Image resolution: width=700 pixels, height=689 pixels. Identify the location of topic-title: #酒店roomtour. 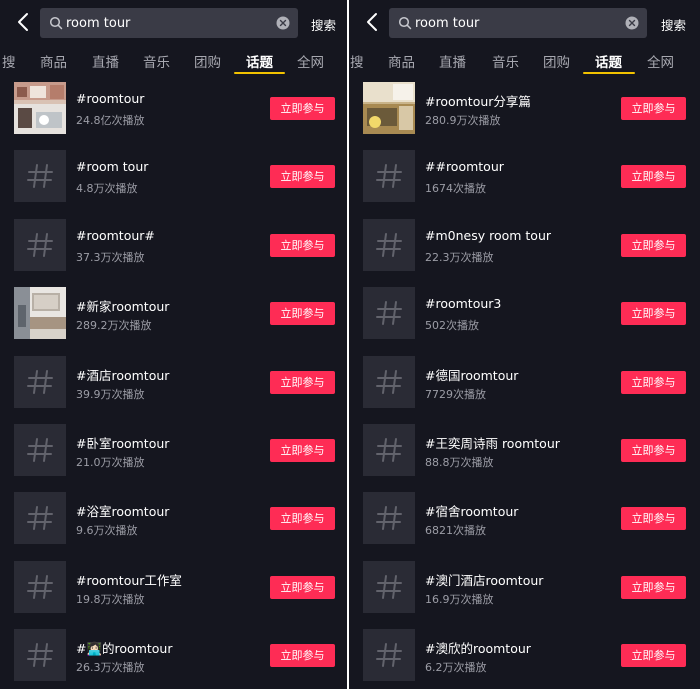
(123, 375).